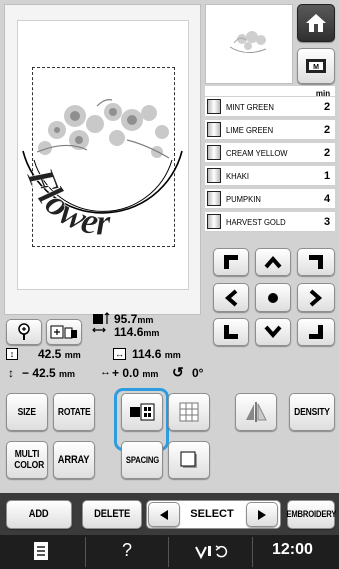 Image resolution: width=339 pixels, height=569 pixels. What do you see at coordinates (250, 106) in the screenshot?
I see `thread-name: MINT GREEN` at bounding box center [250, 106].